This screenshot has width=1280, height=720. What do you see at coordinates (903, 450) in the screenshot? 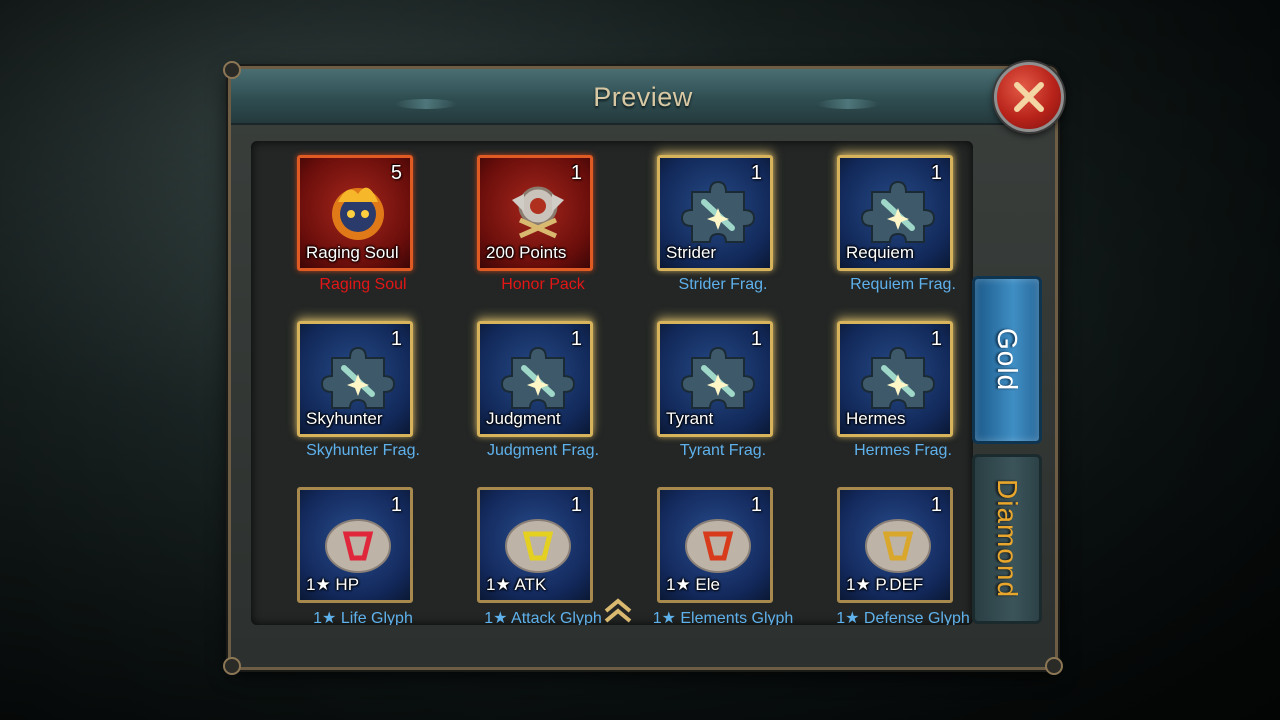
I see `item-name: Hermes Frag.` at bounding box center [903, 450].